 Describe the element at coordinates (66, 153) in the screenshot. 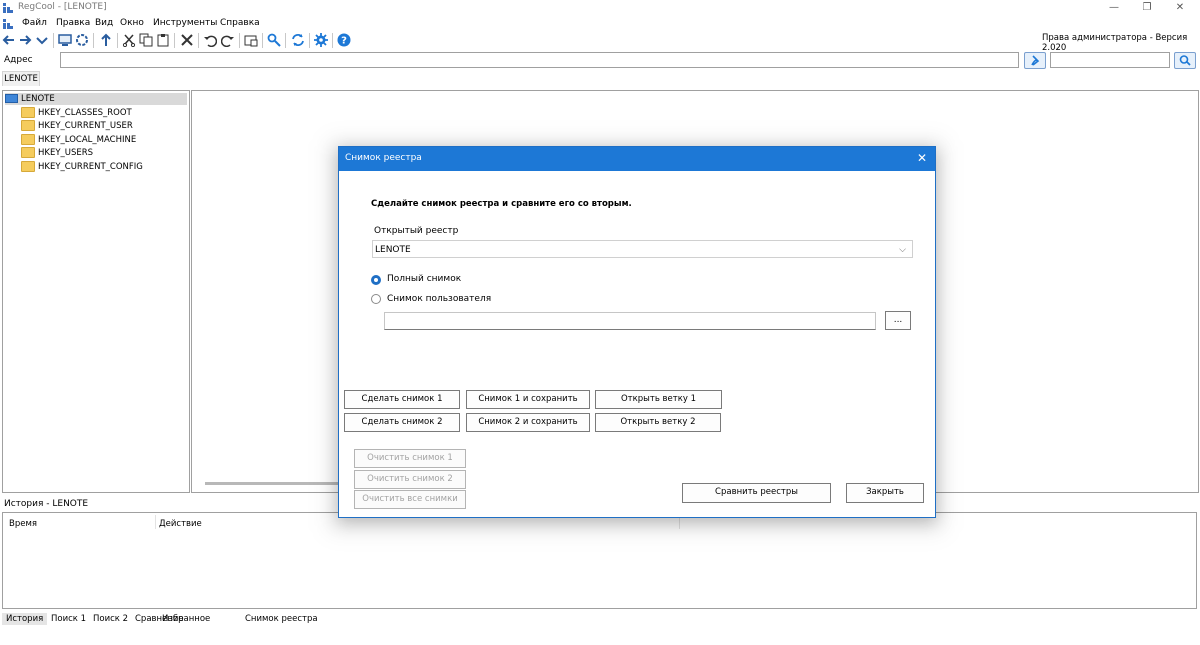

I see `tree-item-label: HKEY_USERS` at that location.